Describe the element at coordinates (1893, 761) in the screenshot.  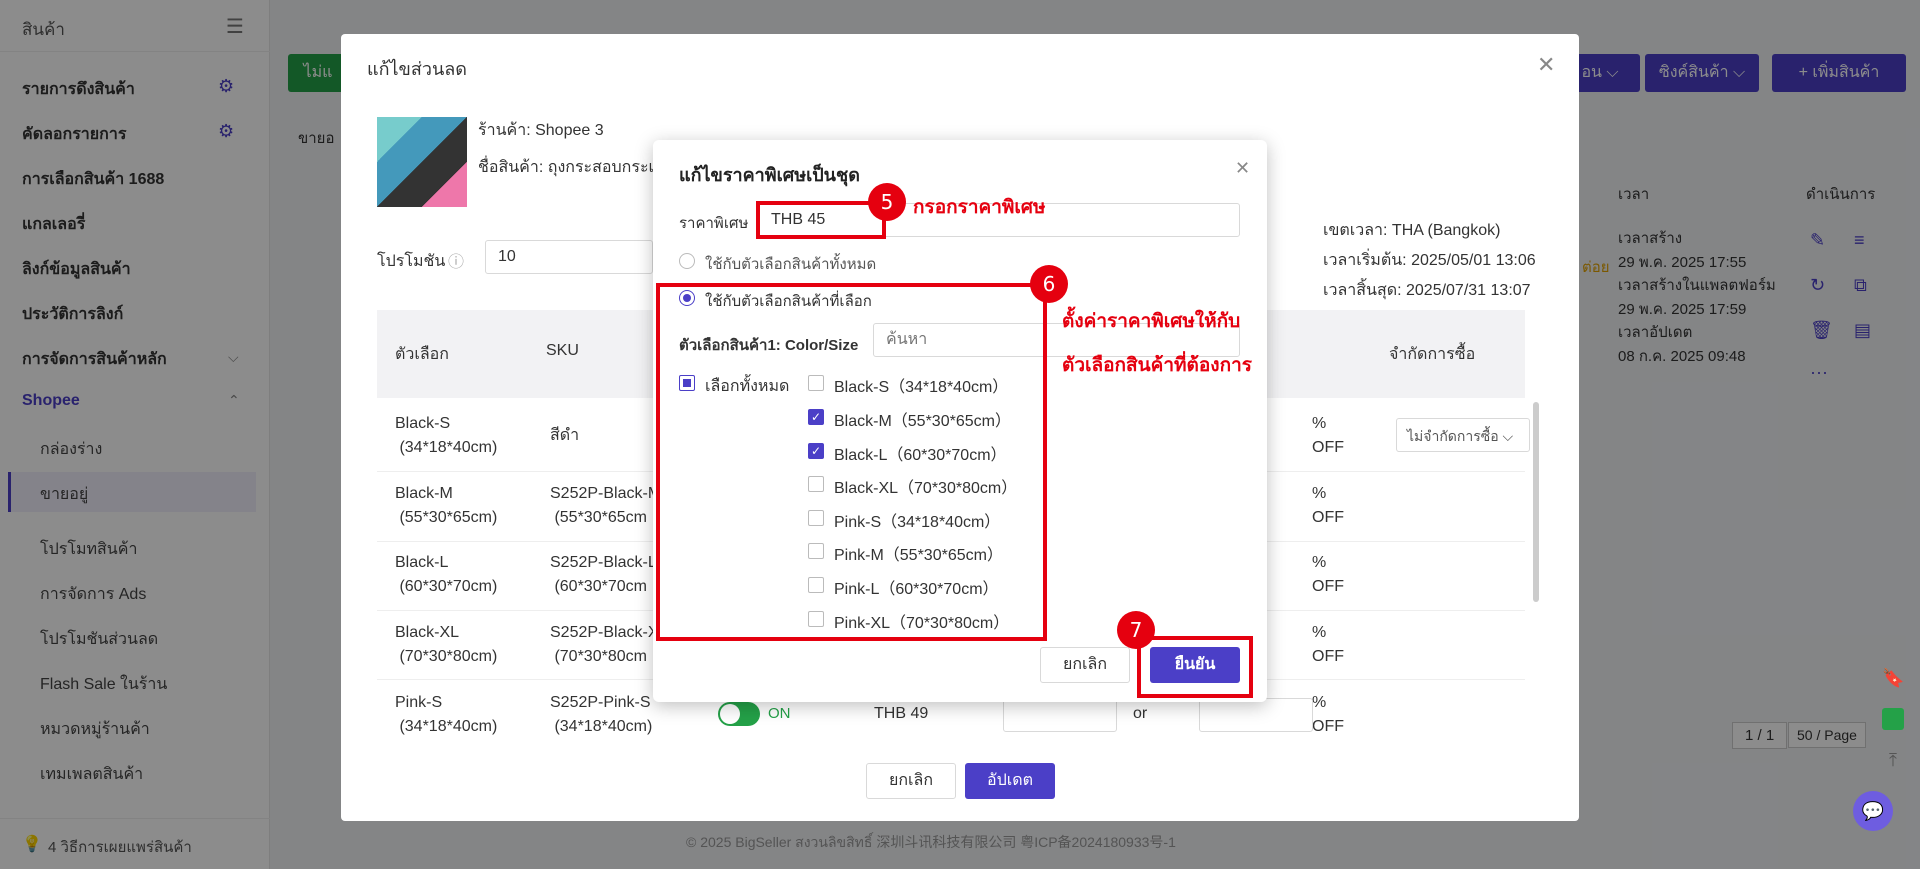
I see `back-to-top-icon: ⤒` at that location.